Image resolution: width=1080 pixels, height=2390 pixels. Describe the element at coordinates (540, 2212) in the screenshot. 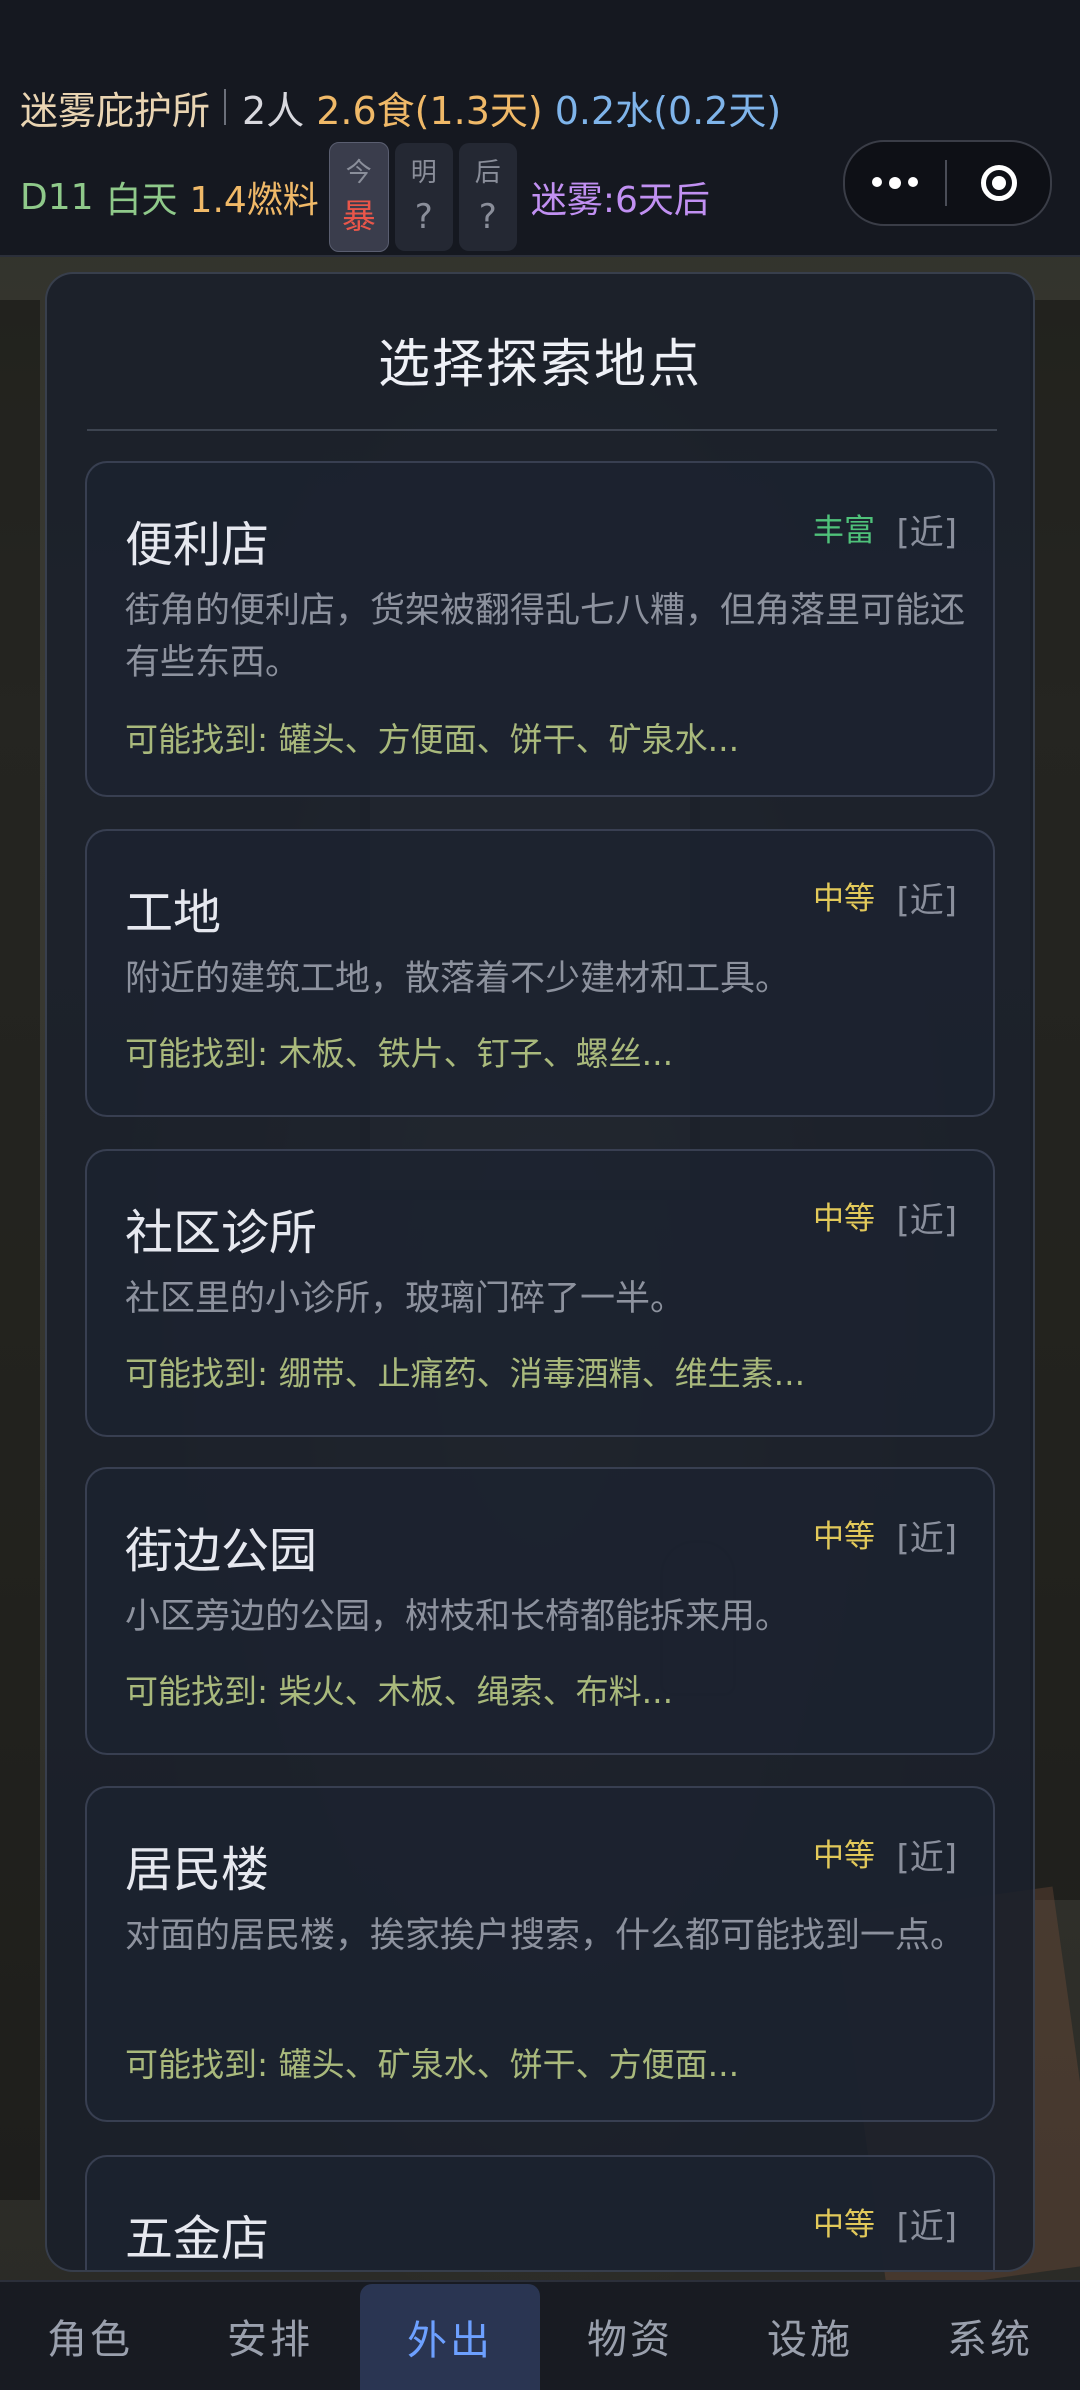

I see `location-card: 五金店 中等 [近]` at that location.